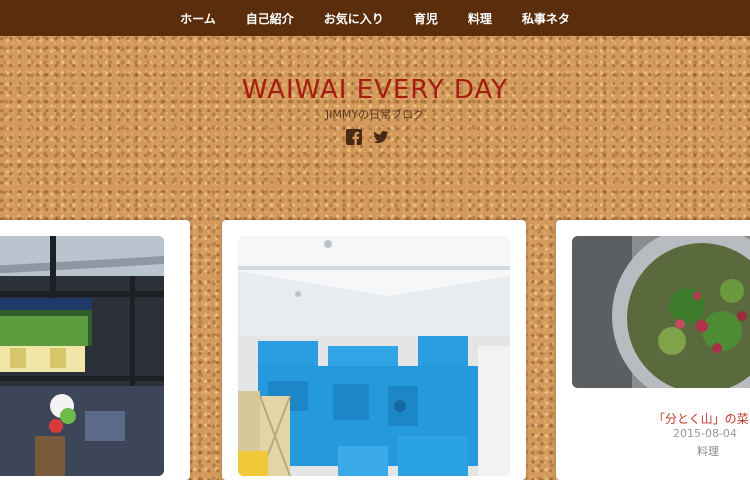 The width and height of the screenshot is (750, 480). Describe the element at coordinates (367, 137) in the screenshot. I see `social-links` at that location.